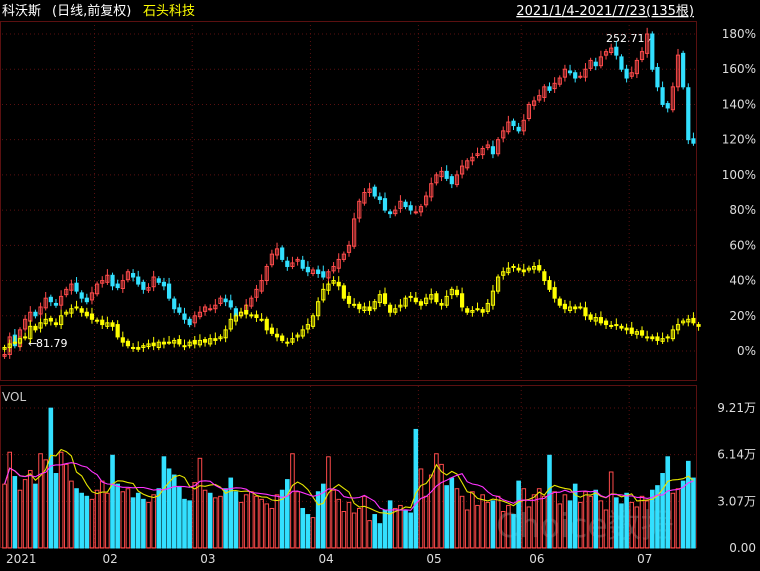 Image resolution: width=760 pixels, height=571 pixels. What do you see at coordinates (742, 316) in the screenshot?
I see `price-y-tick: 20%` at bounding box center [742, 316].